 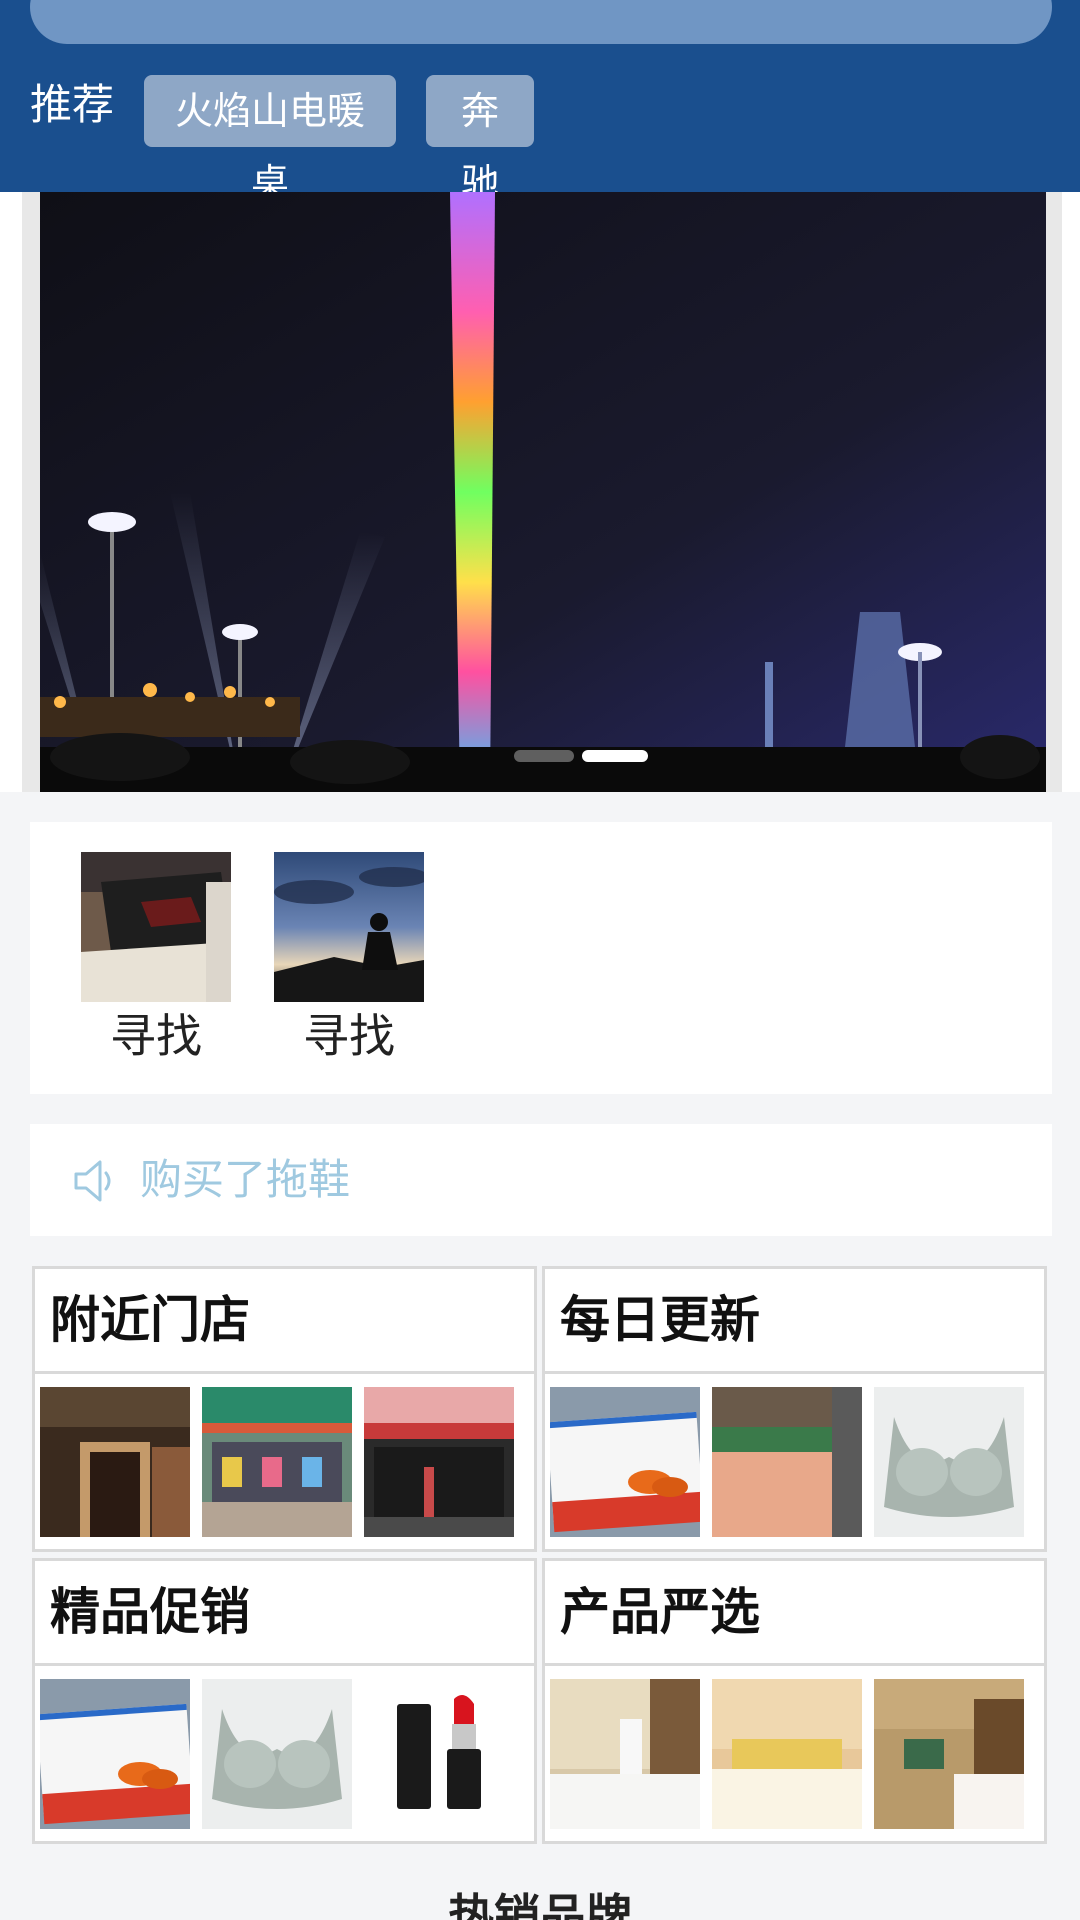 What do you see at coordinates (615, 756) in the screenshot?
I see `carousel-dot-active` at bounding box center [615, 756].